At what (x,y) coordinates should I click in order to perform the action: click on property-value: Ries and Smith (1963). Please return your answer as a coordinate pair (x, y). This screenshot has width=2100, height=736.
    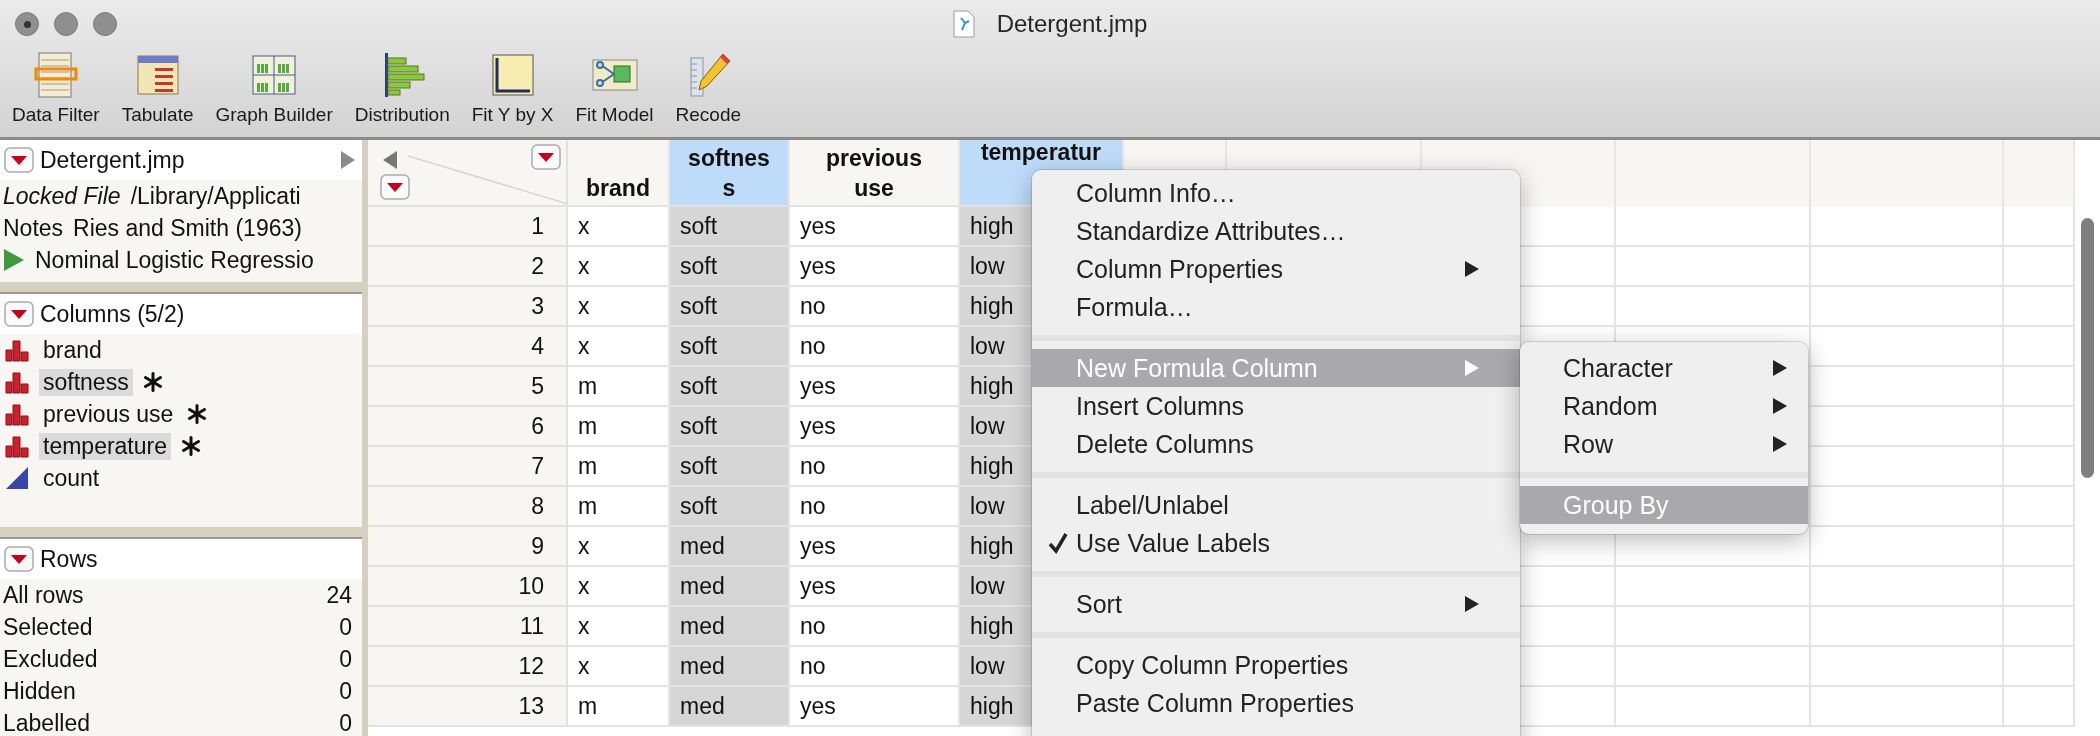
    Looking at the image, I should click on (187, 228).